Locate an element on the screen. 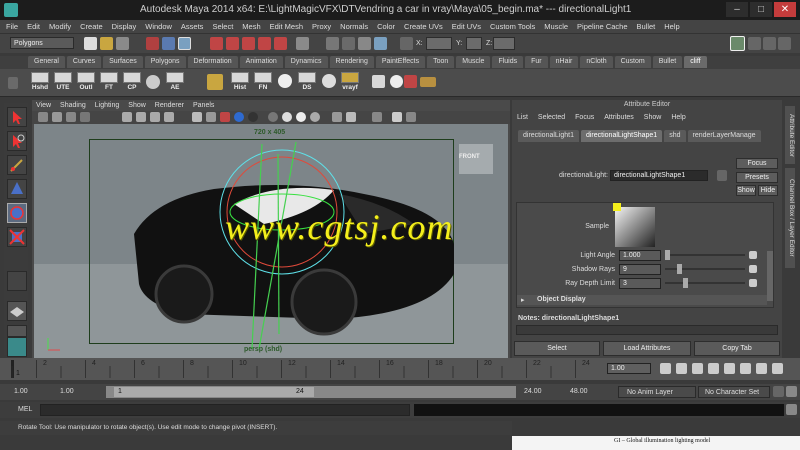 This screenshot has height=450, width=800. maximize-button: □ is located at coordinates (761, 9).